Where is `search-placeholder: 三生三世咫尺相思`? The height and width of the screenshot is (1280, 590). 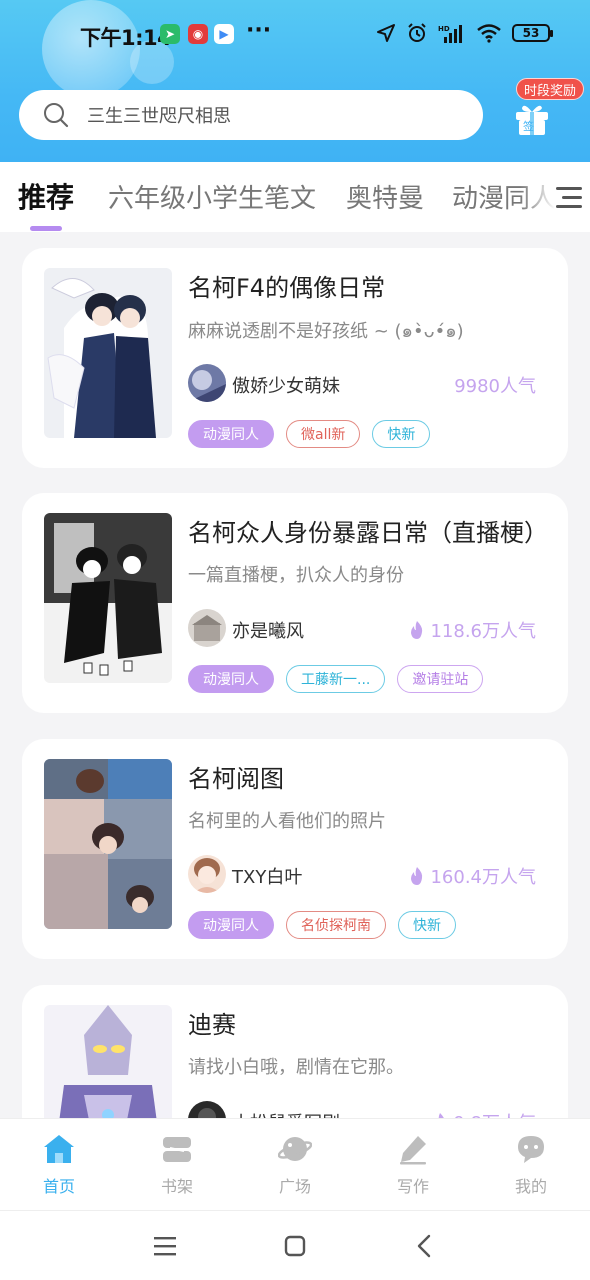 search-placeholder: 三生三世咫尺相思 is located at coordinates (159, 116).